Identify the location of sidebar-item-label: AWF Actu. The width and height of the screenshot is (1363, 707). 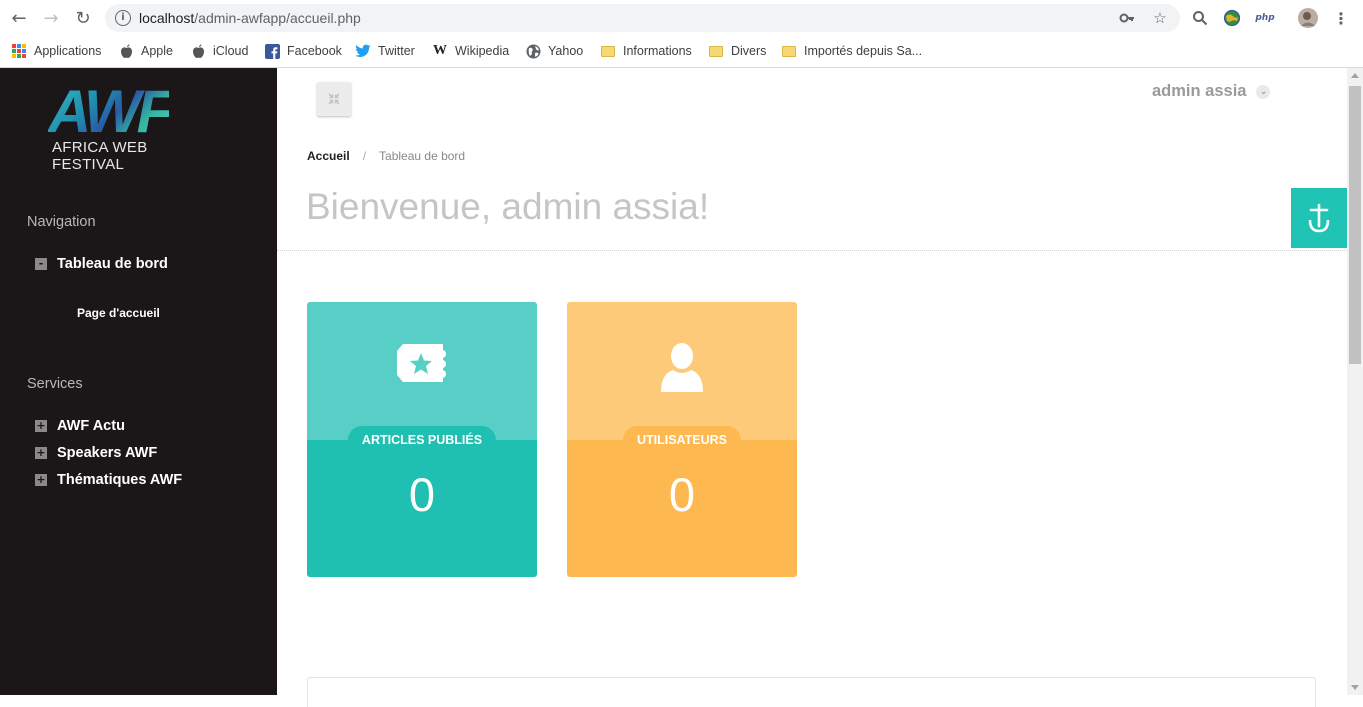
(91, 426).